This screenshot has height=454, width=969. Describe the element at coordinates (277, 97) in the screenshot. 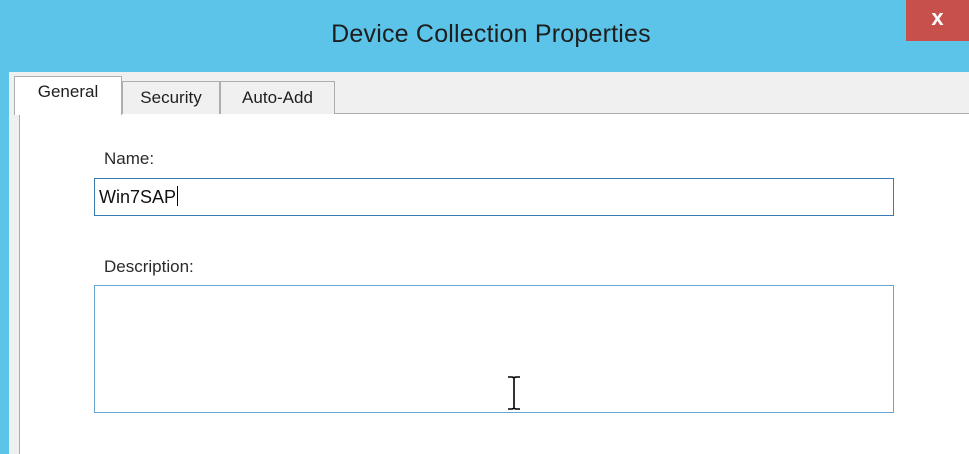

I see `tab-auto-add: Auto-Add` at that location.